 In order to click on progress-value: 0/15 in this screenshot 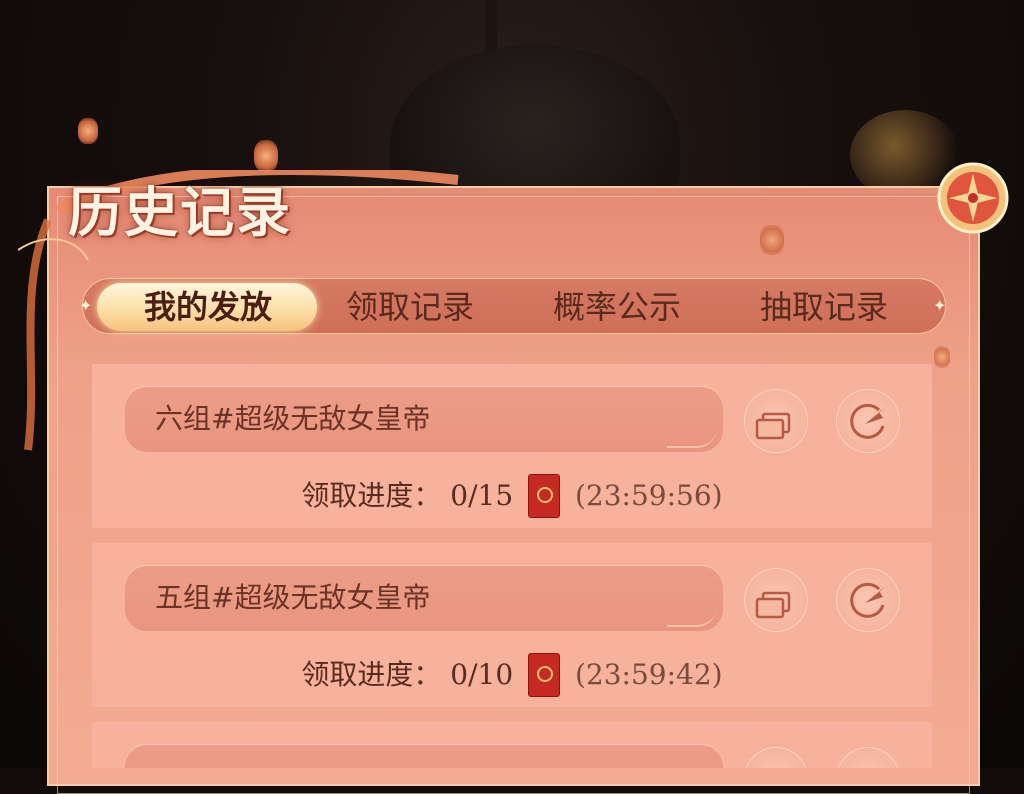, I will do `click(482, 495)`.